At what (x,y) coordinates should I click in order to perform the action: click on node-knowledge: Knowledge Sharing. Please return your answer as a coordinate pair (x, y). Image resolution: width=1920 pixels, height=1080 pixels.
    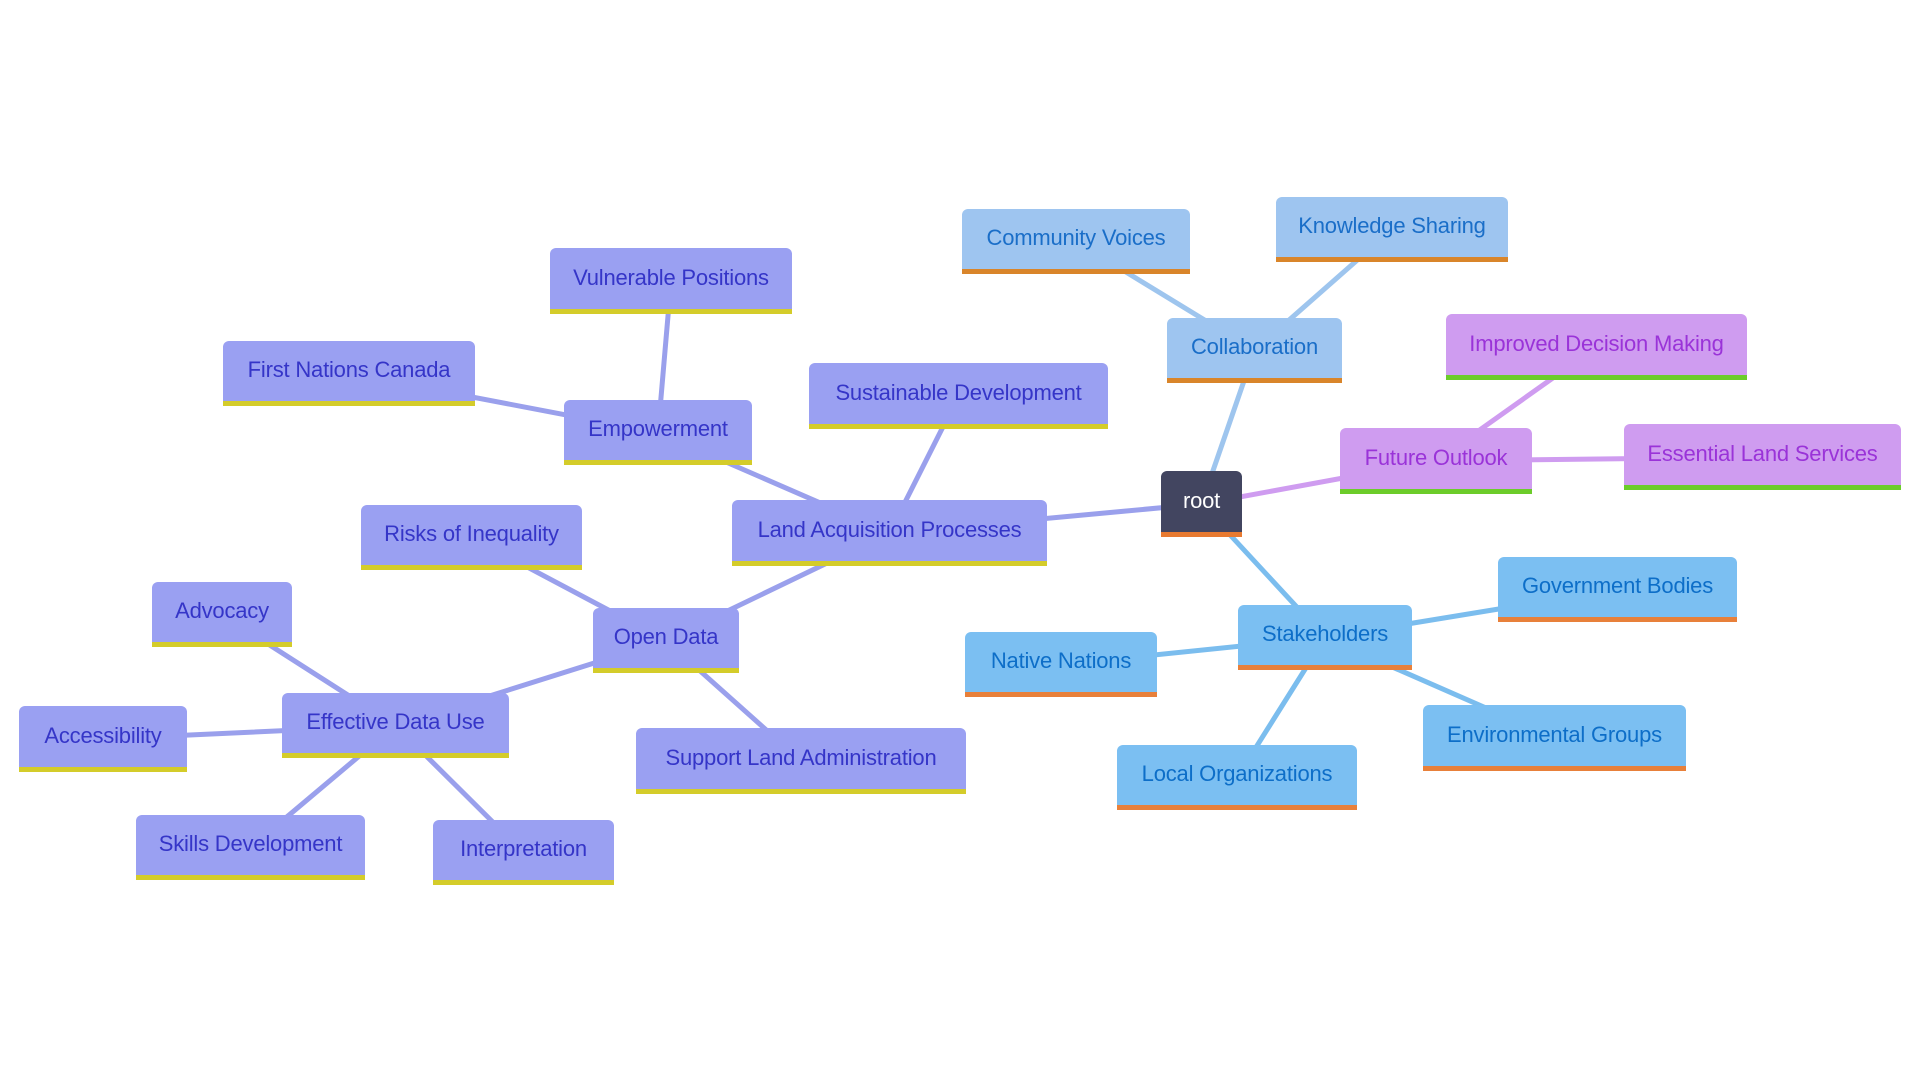
    Looking at the image, I should click on (1392, 229).